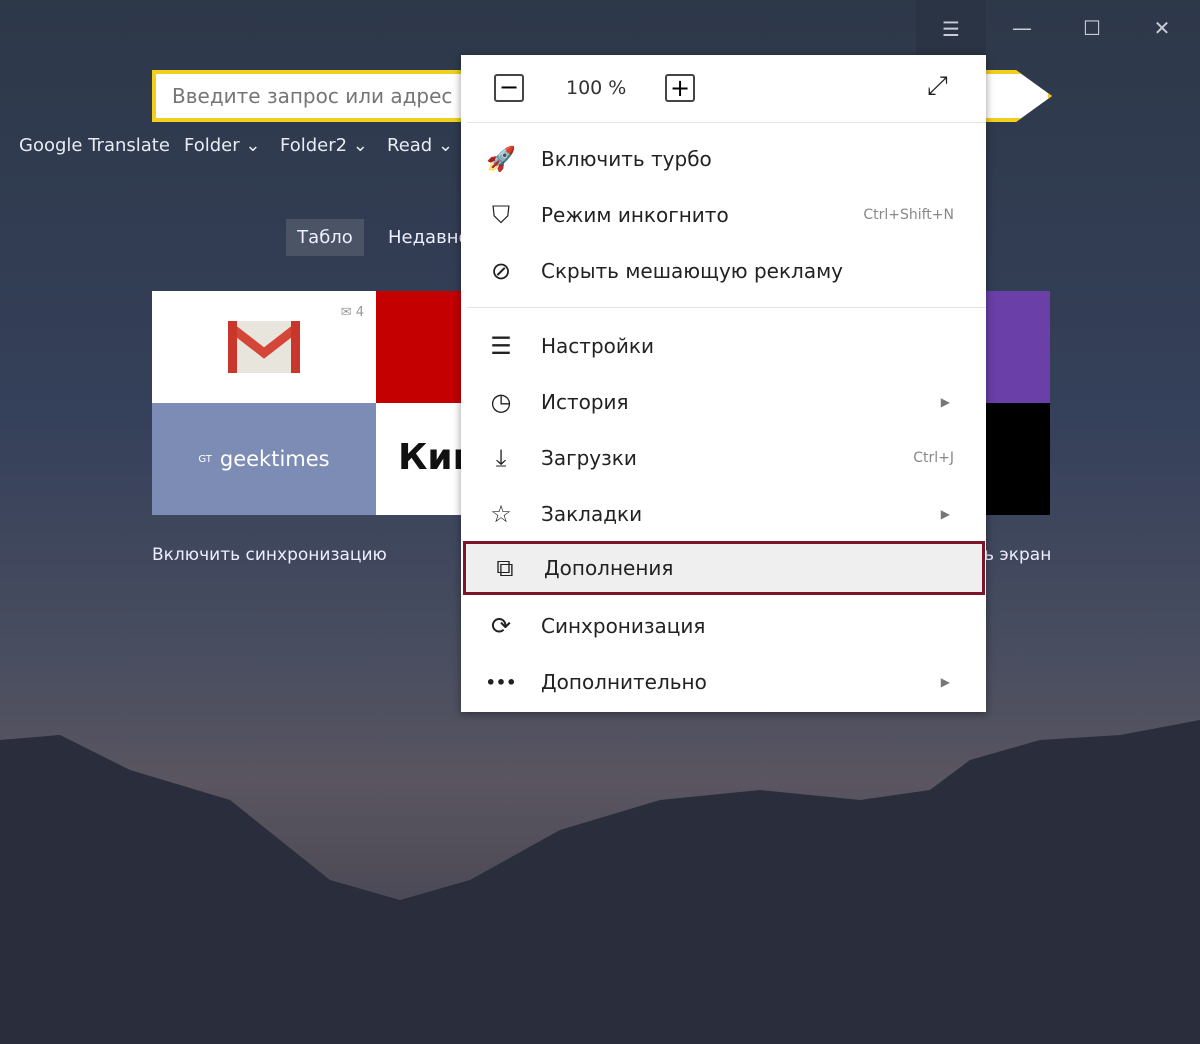 The image size is (1200, 1044). I want to click on tab-recent: Недавно, so click(428, 237).